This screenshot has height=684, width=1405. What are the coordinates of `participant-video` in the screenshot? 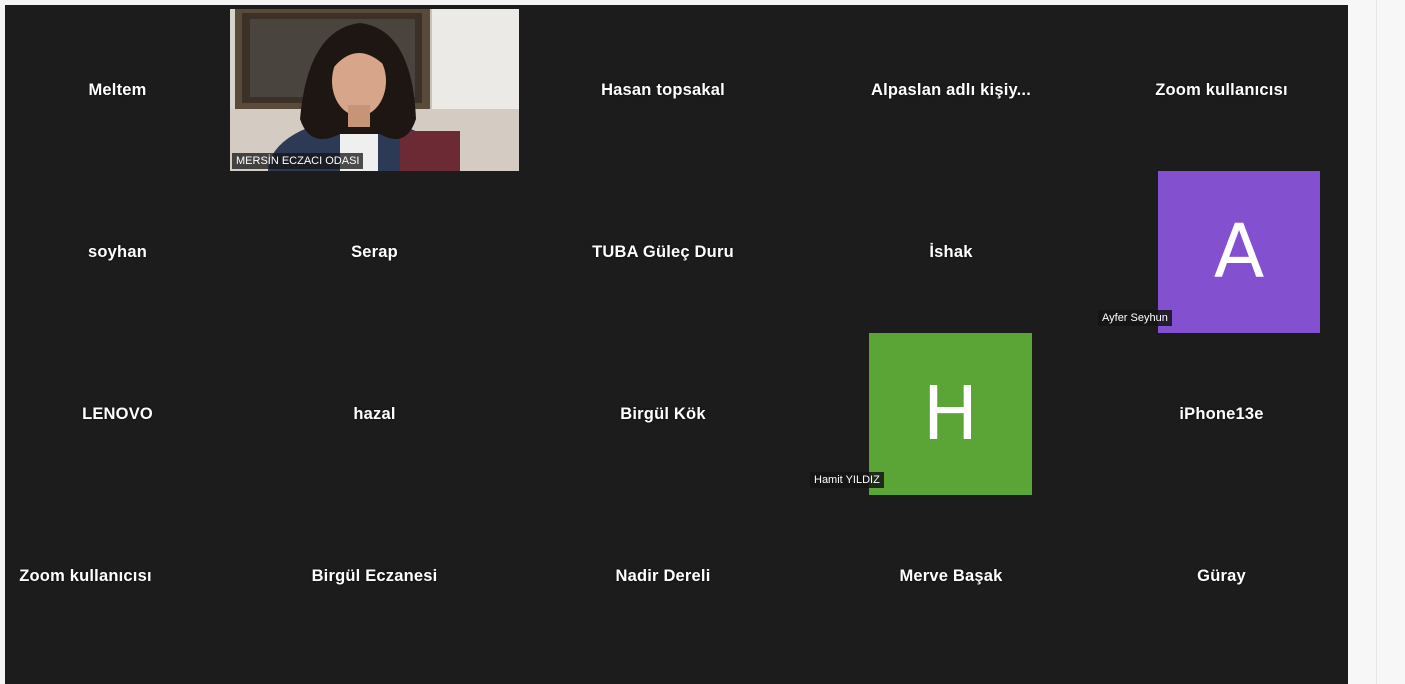 It's located at (374, 90).